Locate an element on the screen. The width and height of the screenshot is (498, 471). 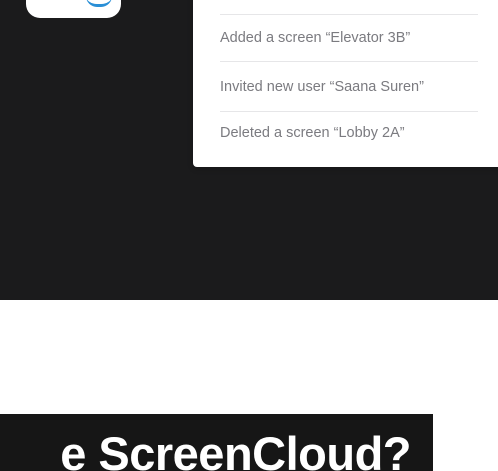
activity-item: Added a screen “Elevator 3B” is located at coordinates (349, 38).